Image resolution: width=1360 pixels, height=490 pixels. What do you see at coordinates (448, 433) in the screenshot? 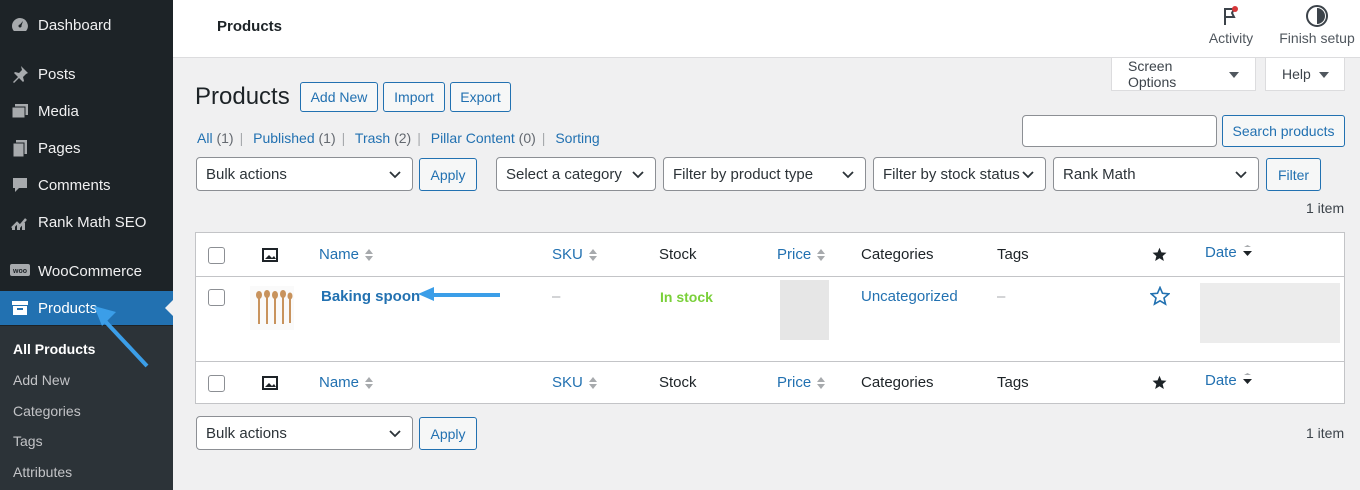
I see `apply-button-bottom: Apply` at bounding box center [448, 433].